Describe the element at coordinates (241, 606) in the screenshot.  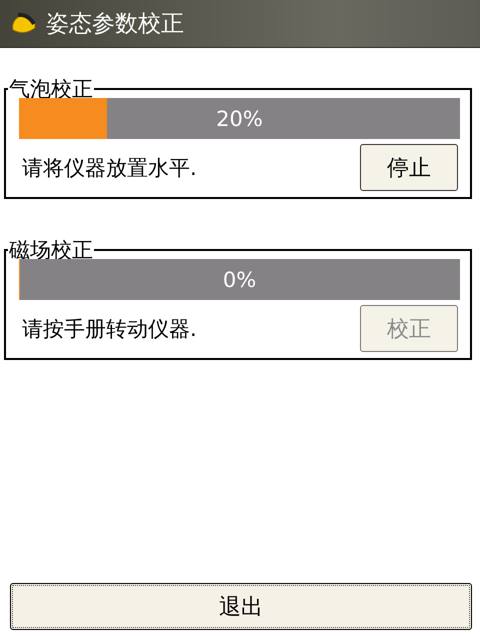
I see `exit-button: 退出` at that location.